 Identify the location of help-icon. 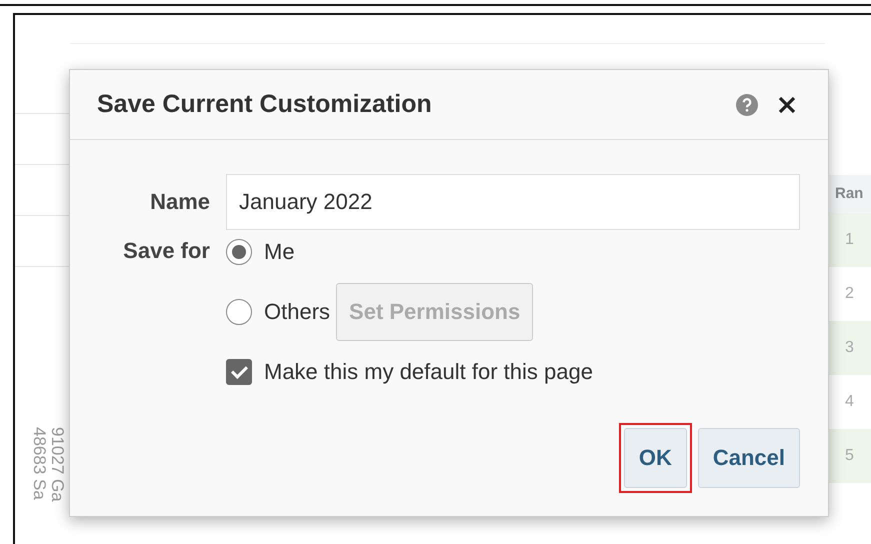
(747, 105).